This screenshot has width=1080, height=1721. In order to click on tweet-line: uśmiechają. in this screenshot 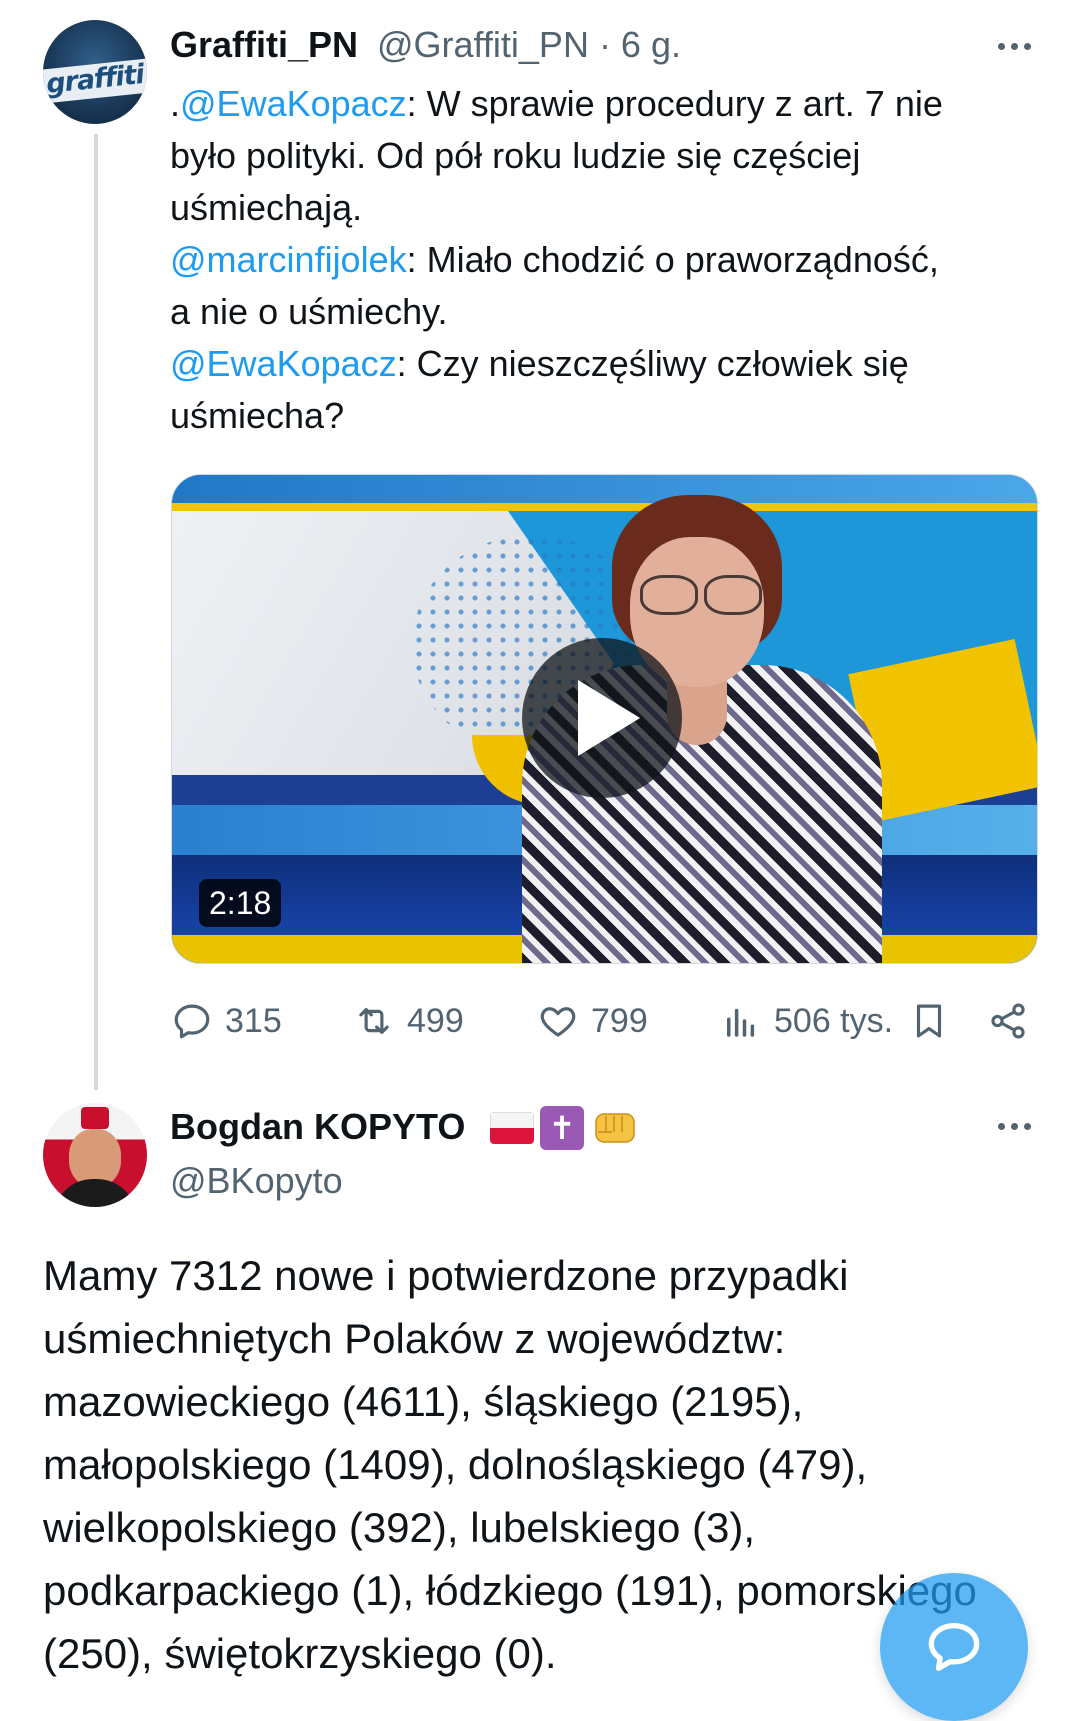, I will do `click(600, 208)`.